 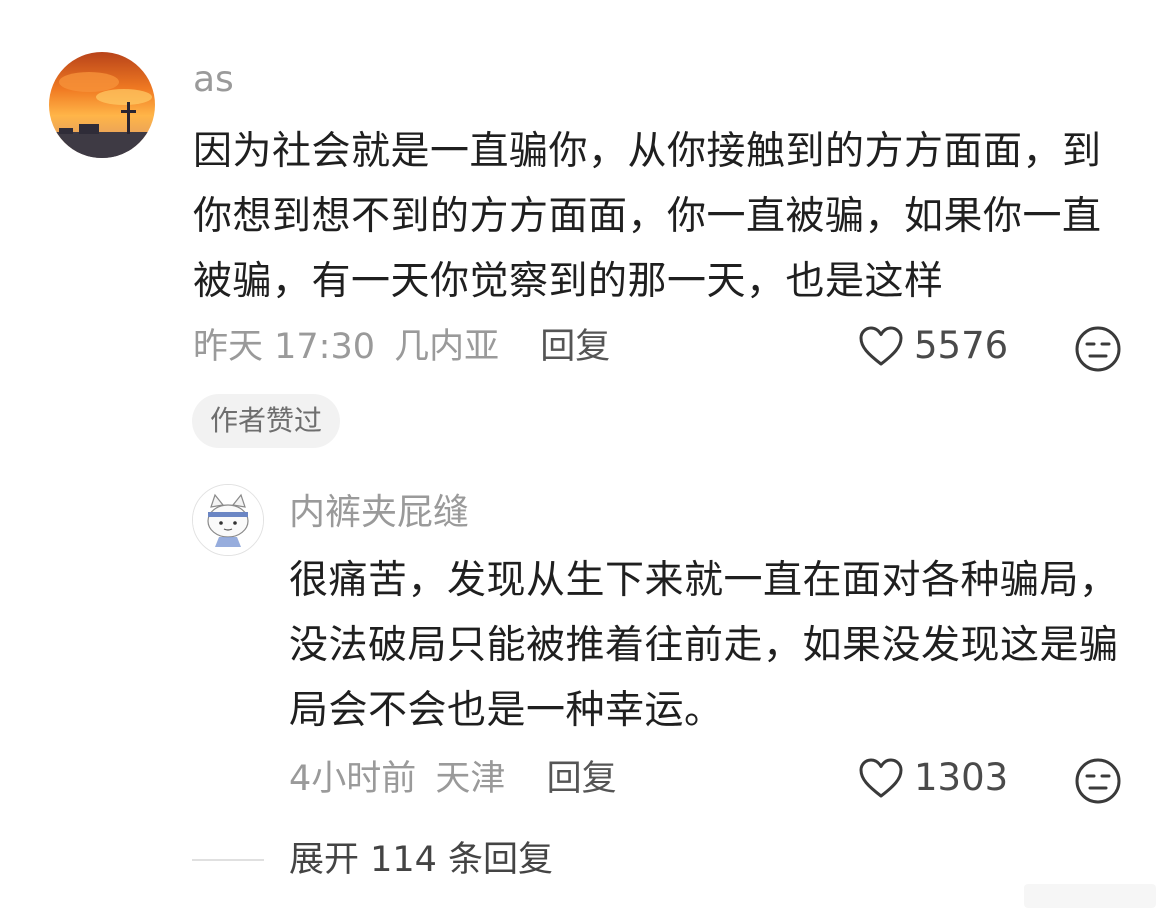 What do you see at coordinates (582, 779) in the screenshot?
I see `reply-reply-button: 回复` at bounding box center [582, 779].